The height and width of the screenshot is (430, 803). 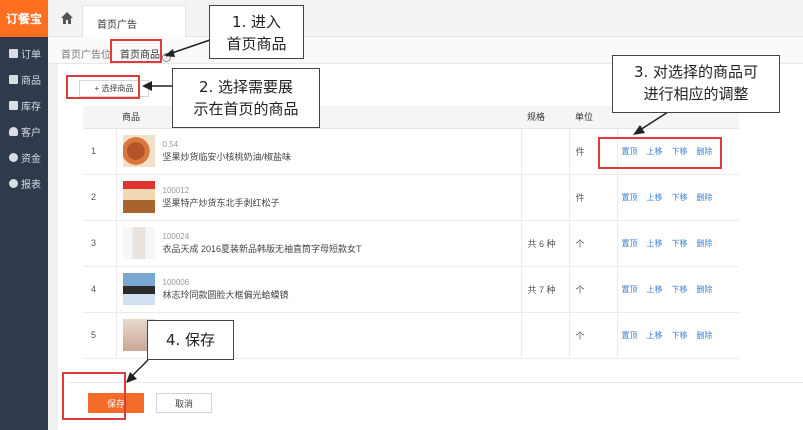 What do you see at coordinates (227, 156) in the screenshot?
I see `goods-name: 坚果炒货临安小核桃奶油/椒盐味` at bounding box center [227, 156].